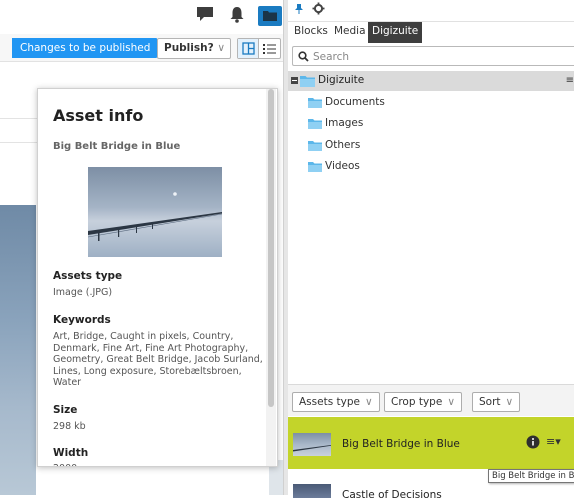 This screenshot has height=502, width=574. Describe the element at coordinates (83, 292) in the screenshot. I see `assets-type-value: Image (.JPG)` at that location.